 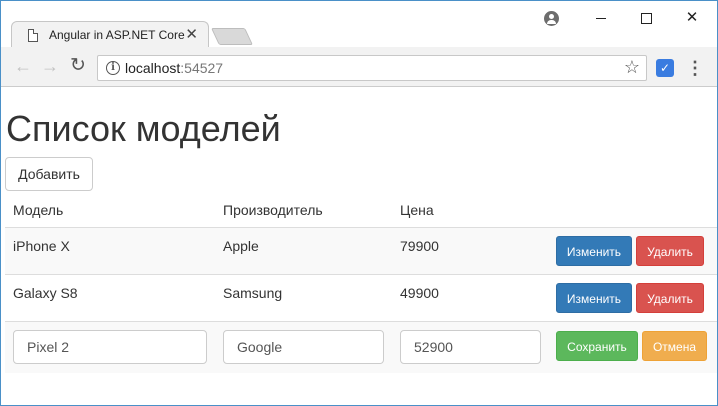 I want to click on cell-model: iPhone X, so click(x=41, y=246).